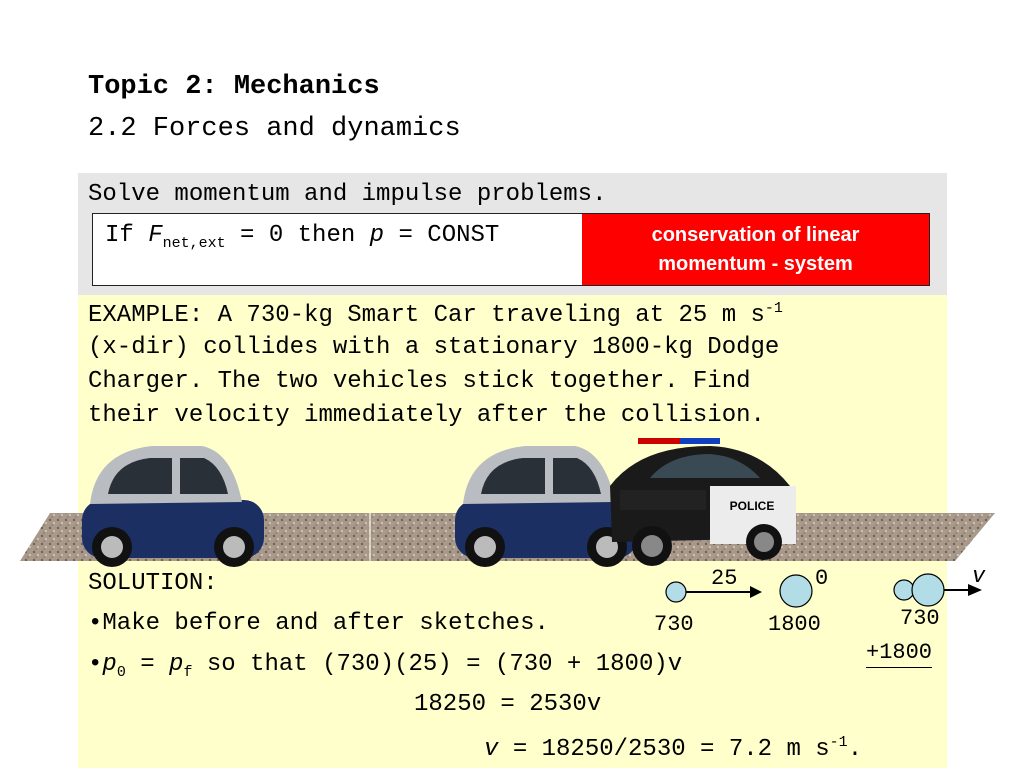  What do you see at coordinates (796, 591) in the screenshot?
I see `ball-charger` at bounding box center [796, 591].